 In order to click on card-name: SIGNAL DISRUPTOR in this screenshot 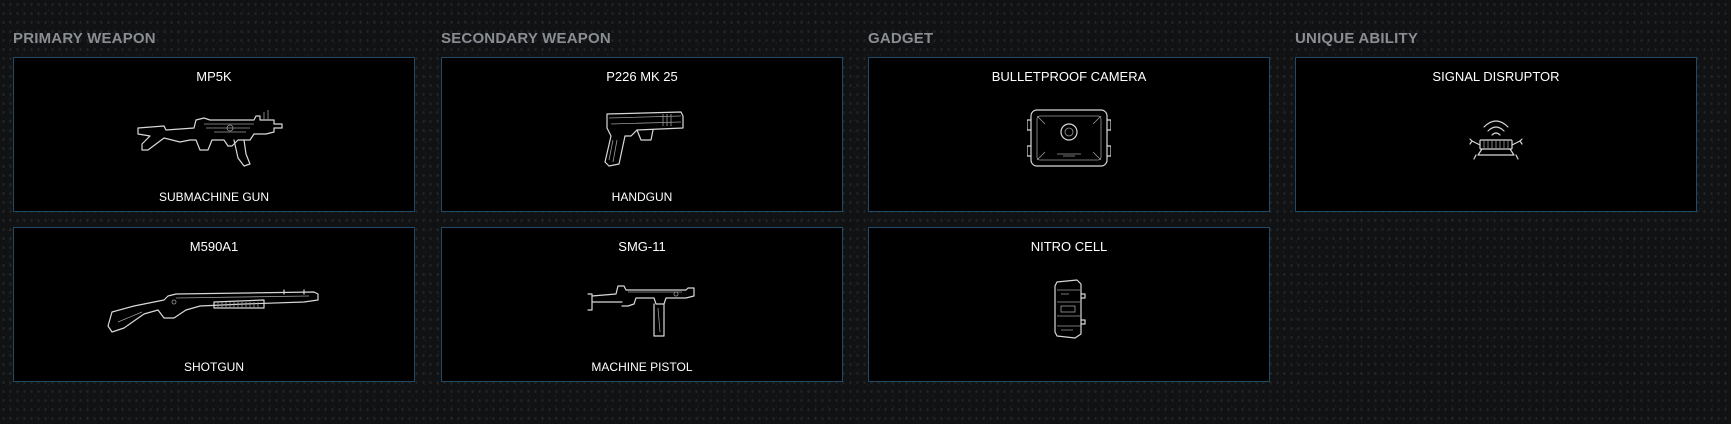, I will do `click(1496, 76)`.